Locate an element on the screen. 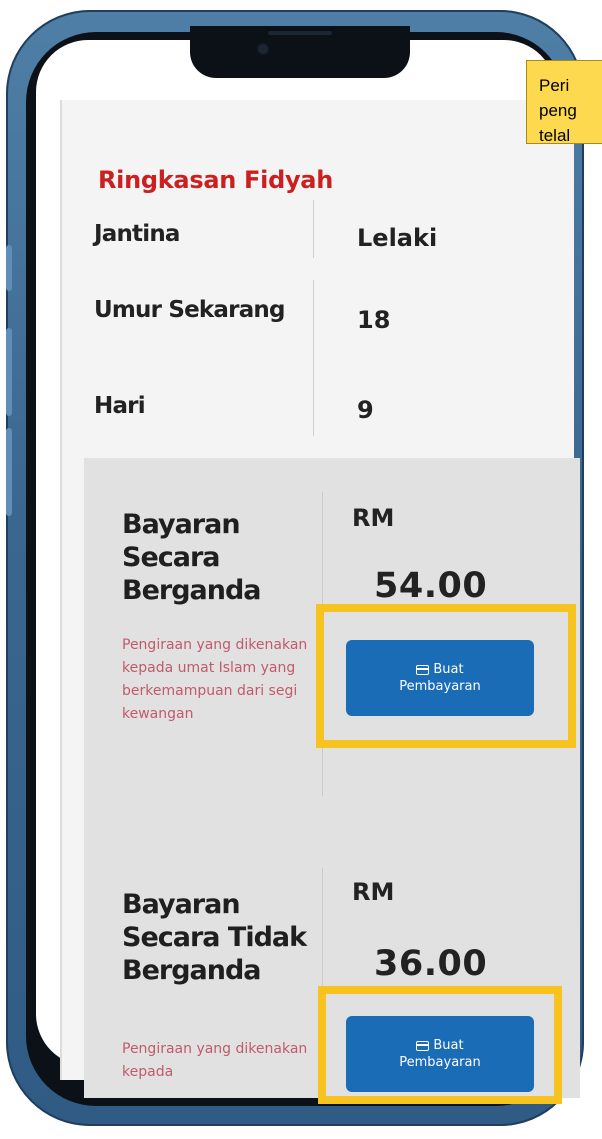 This screenshot has width=602, height=1139. phone-notch is located at coordinates (300, 52).